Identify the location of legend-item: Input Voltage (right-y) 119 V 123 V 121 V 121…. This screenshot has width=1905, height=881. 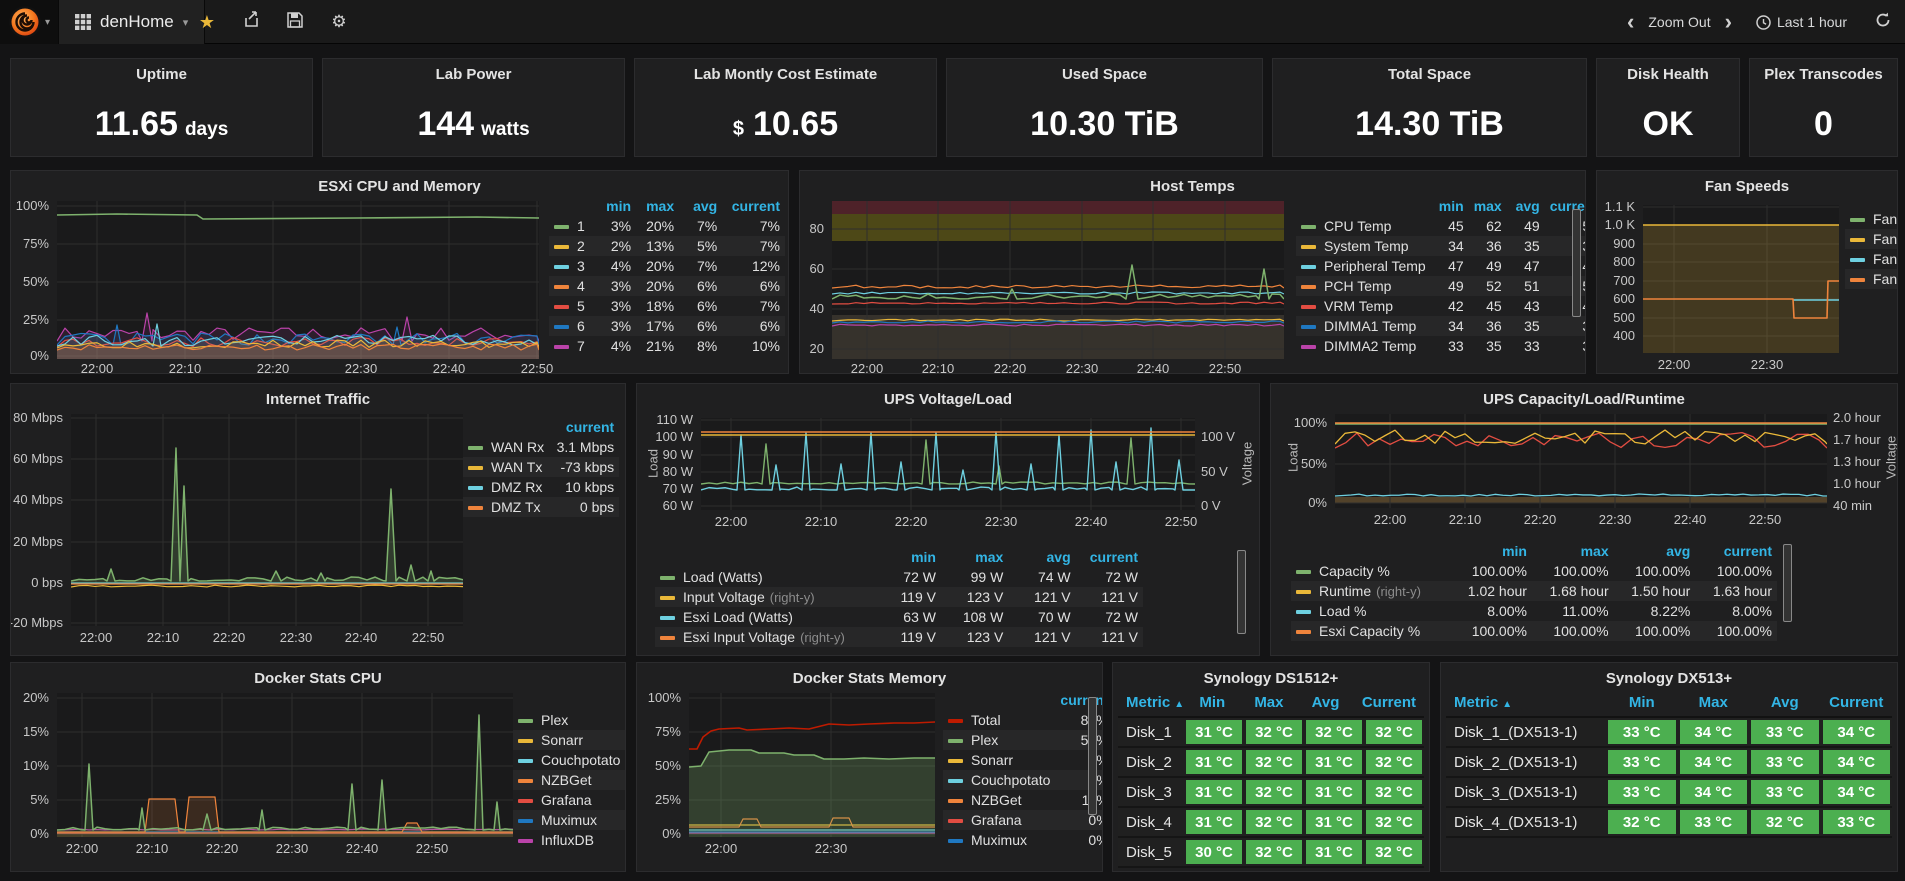
(899, 597).